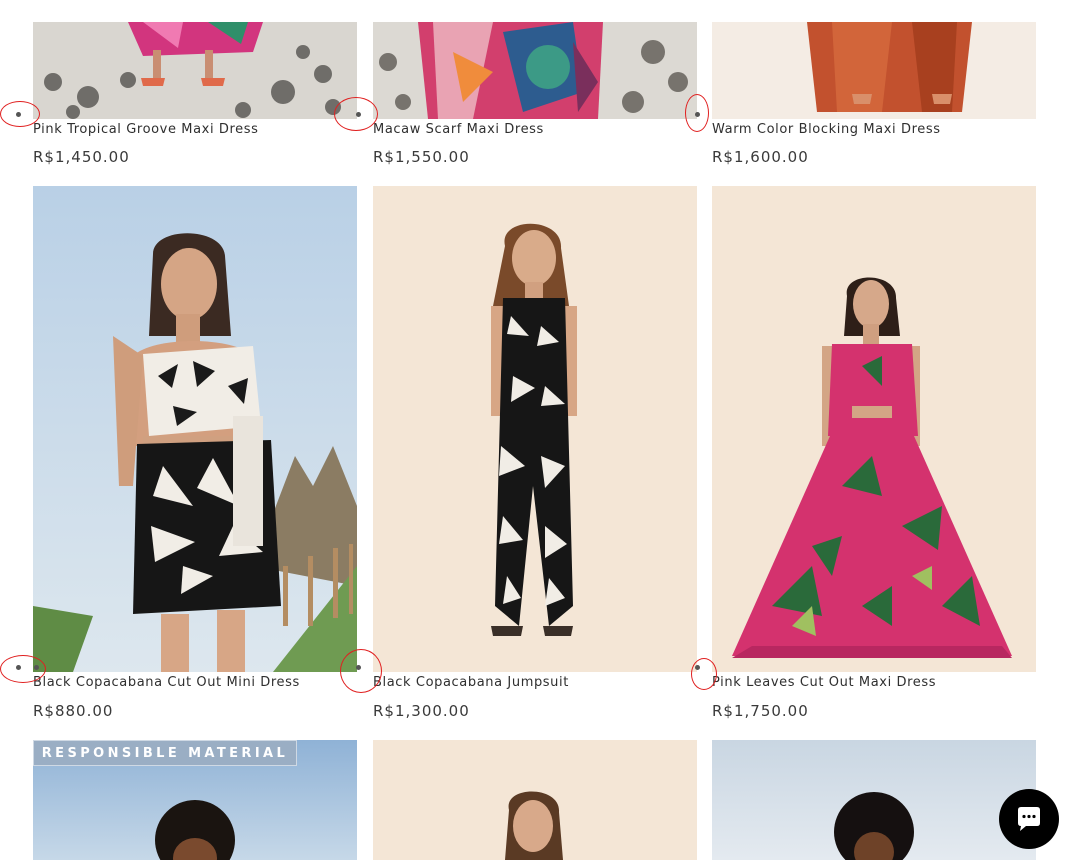  Describe the element at coordinates (826, 129) in the screenshot. I see `product-name: Warm Color Blocking Maxi Dress` at that location.